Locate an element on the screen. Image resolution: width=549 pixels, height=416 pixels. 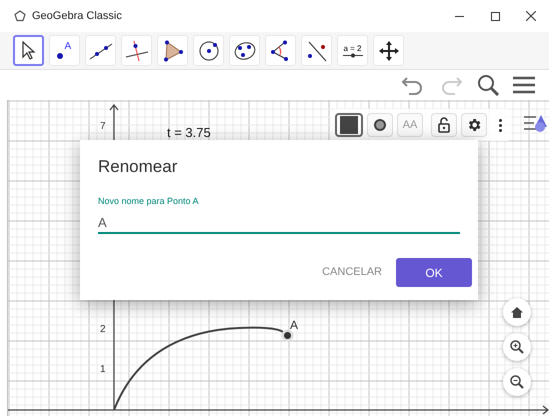
lock-icon is located at coordinates (444, 125).